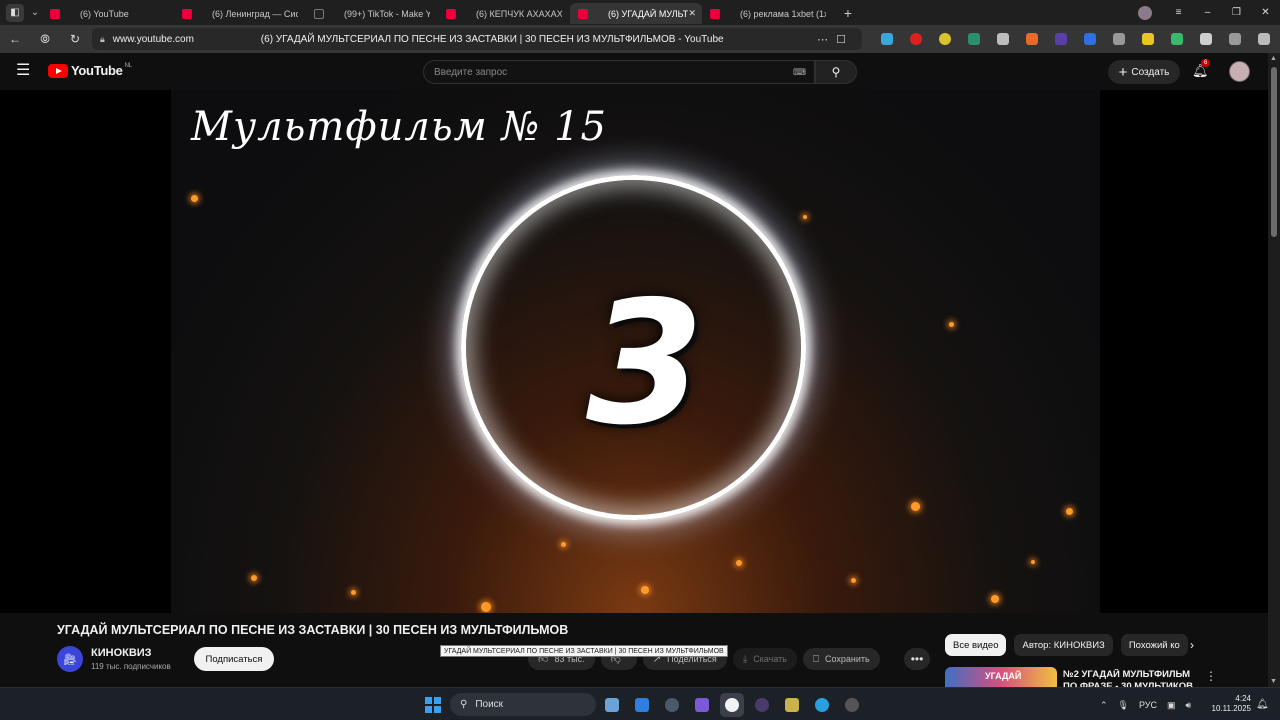 This screenshot has height=720, width=1280. What do you see at coordinates (1189, 705) in the screenshot?
I see `volume-icon: 🔊︎` at bounding box center [1189, 705].